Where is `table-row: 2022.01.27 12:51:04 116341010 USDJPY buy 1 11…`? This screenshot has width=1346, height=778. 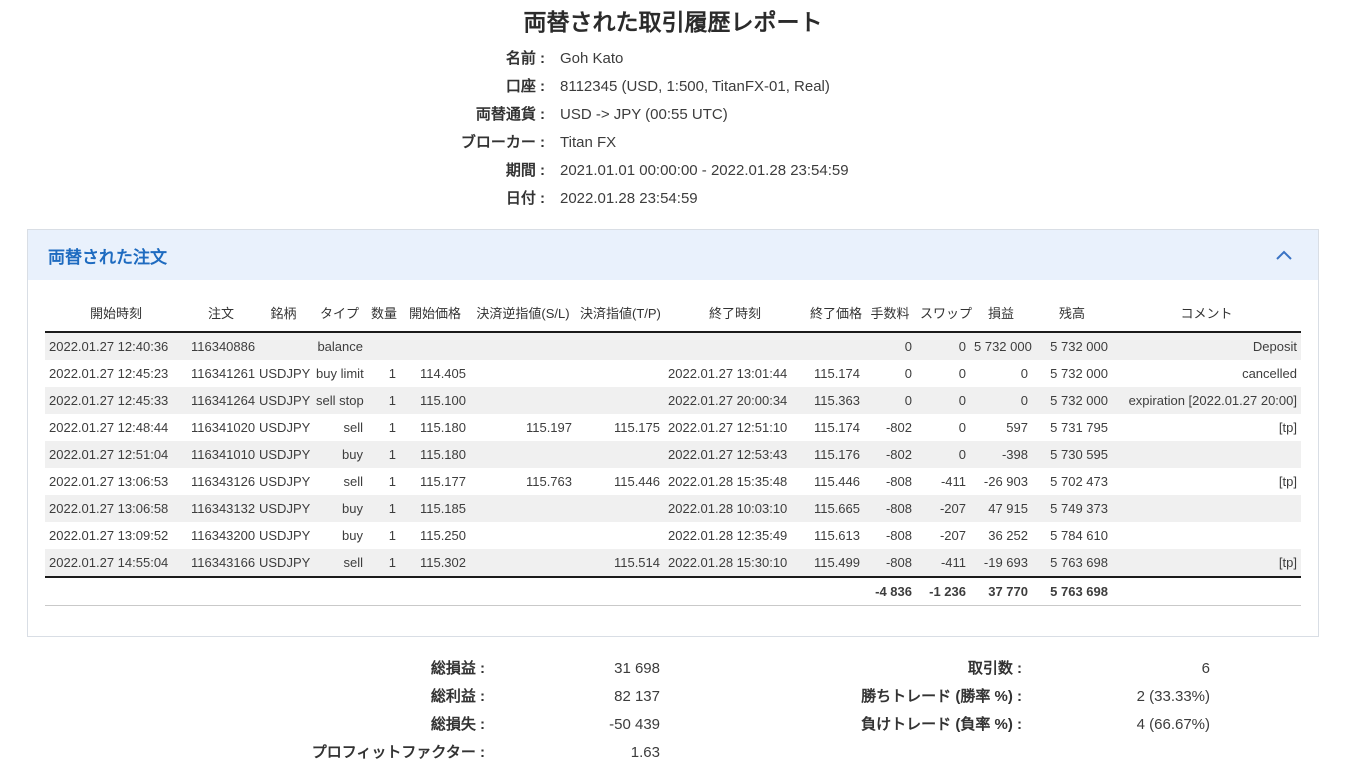 table-row: 2022.01.27 12:51:04 116341010 USDJPY buy 1 11… is located at coordinates (673, 454).